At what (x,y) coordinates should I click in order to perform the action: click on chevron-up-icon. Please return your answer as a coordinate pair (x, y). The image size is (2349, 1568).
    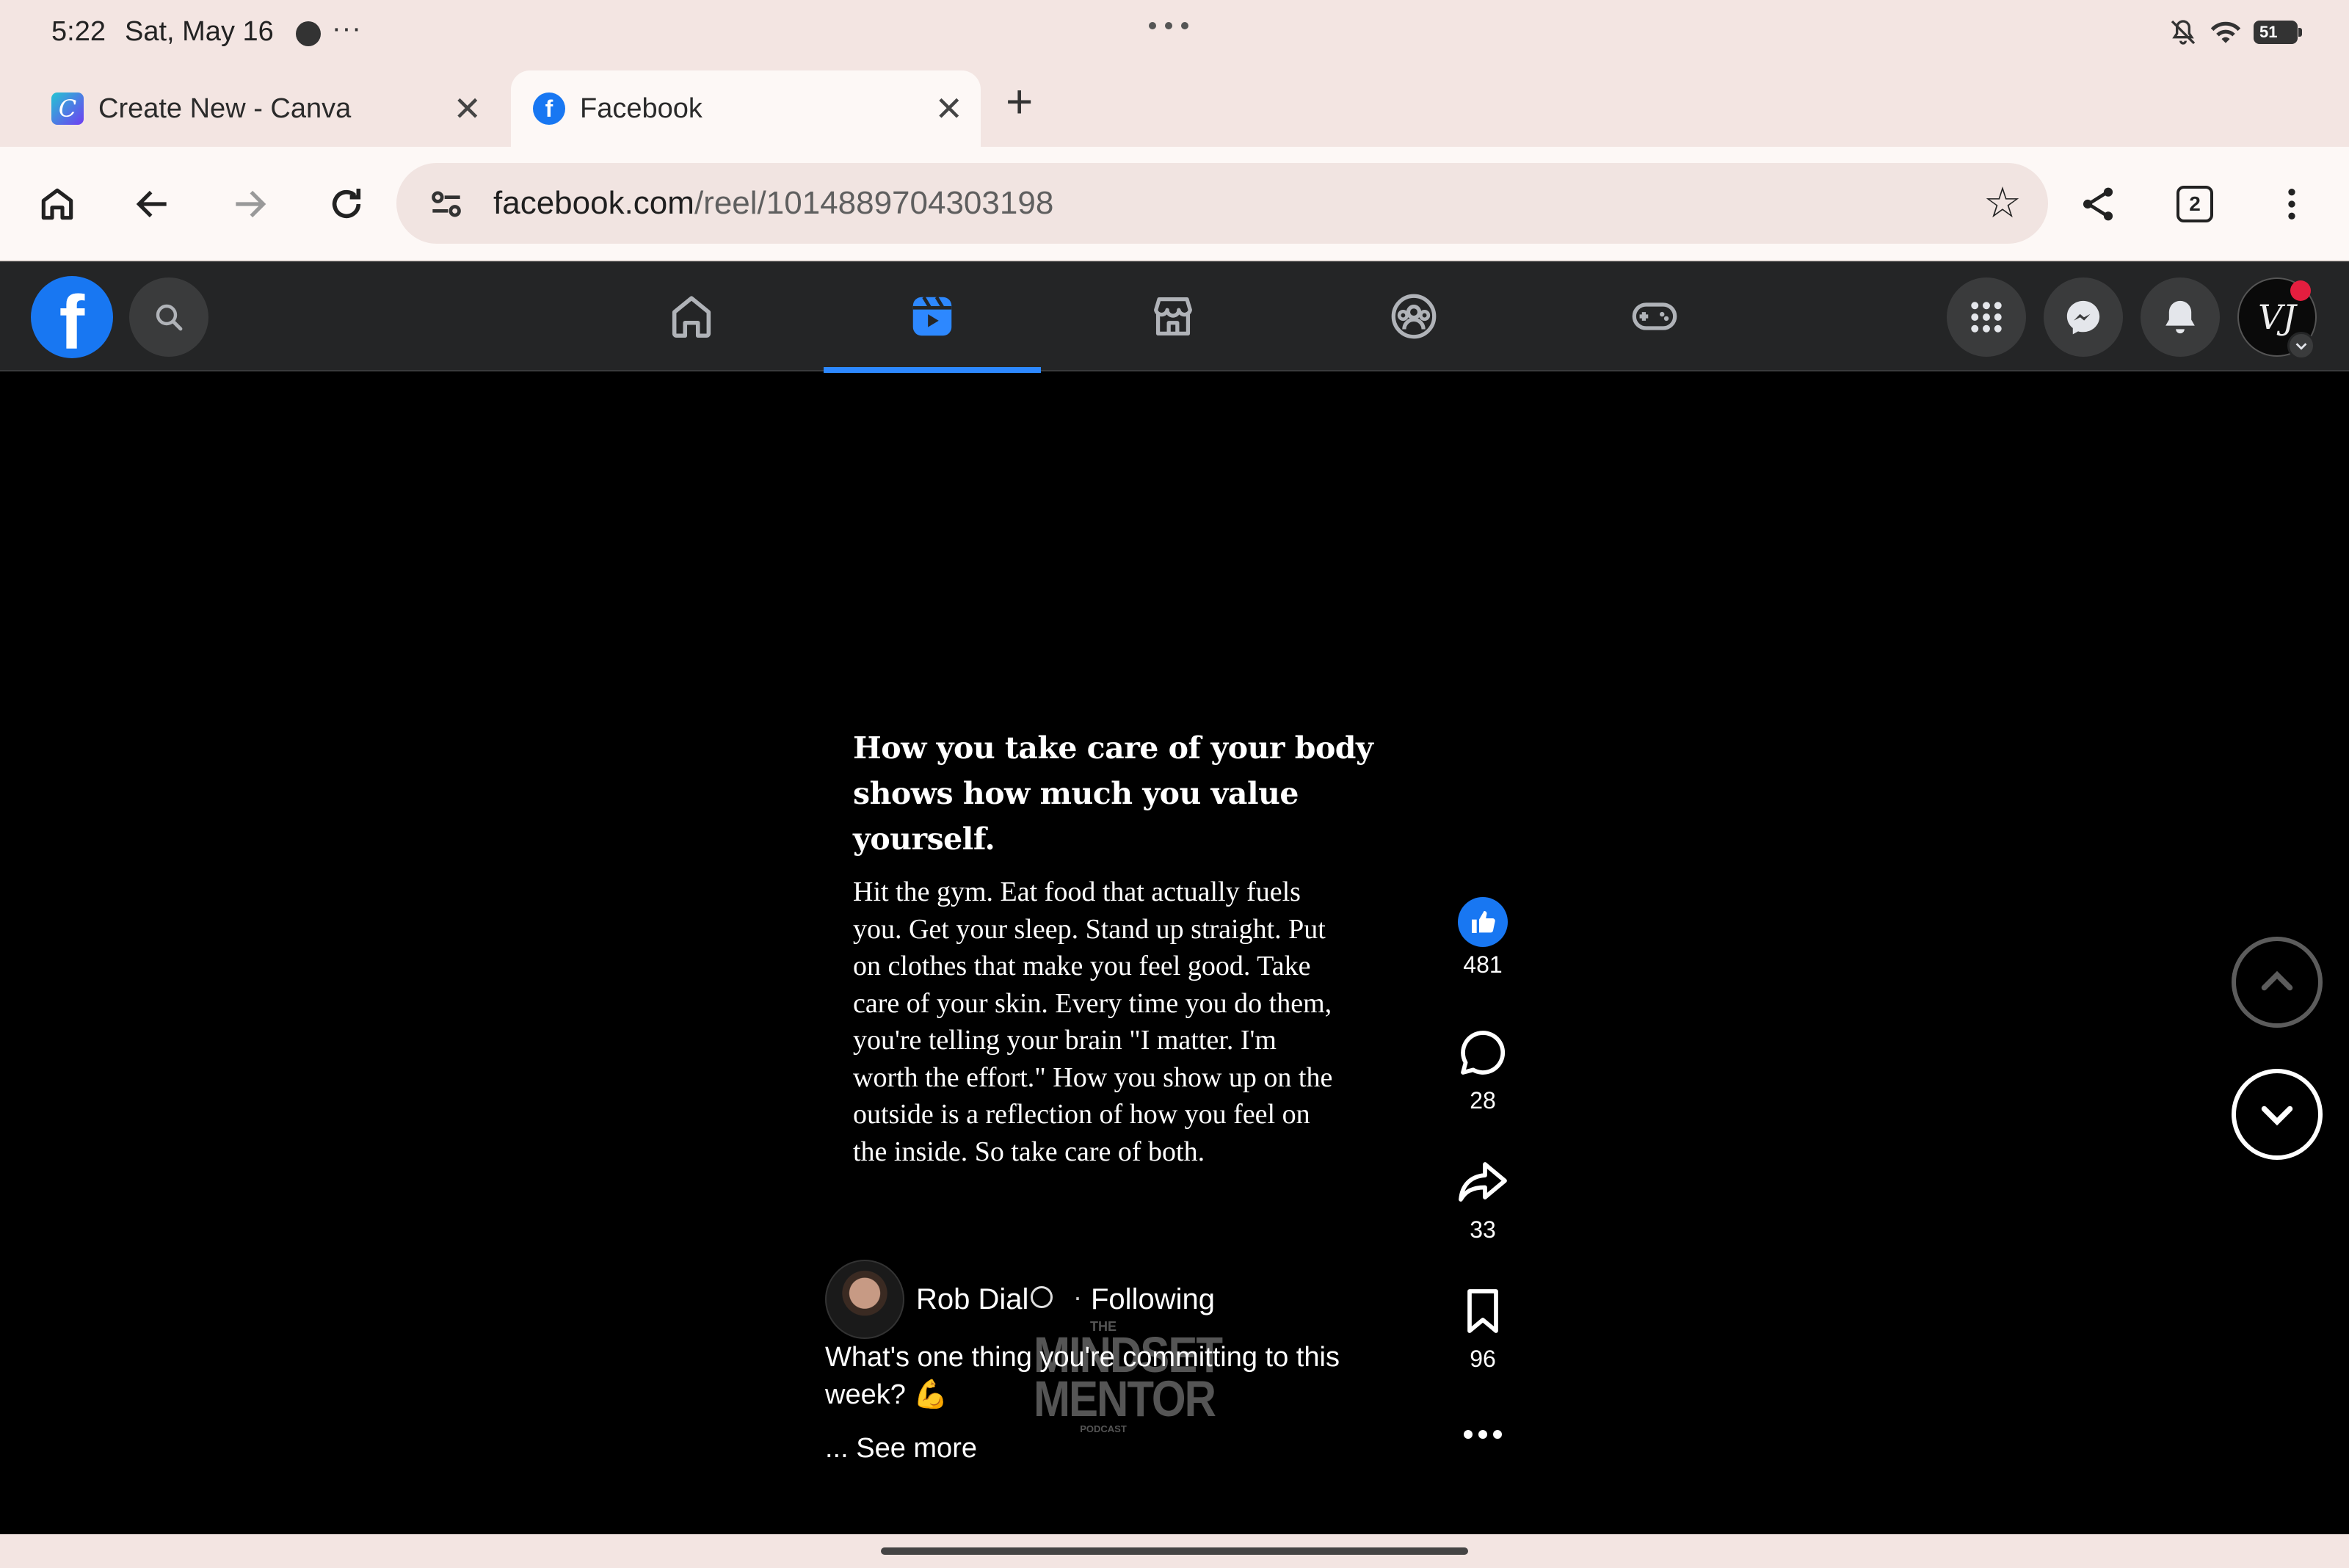
    Looking at the image, I should click on (2277, 980).